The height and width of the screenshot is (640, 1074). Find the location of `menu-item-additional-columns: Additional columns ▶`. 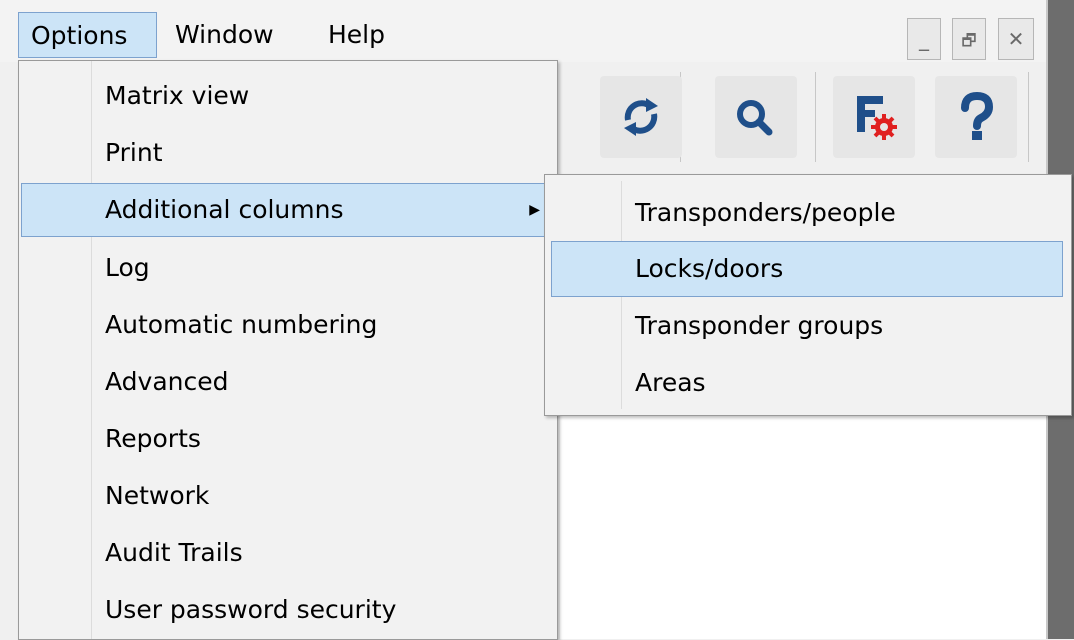

menu-item-additional-columns: Additional columns ▶ is located at coordinates (288, 210).